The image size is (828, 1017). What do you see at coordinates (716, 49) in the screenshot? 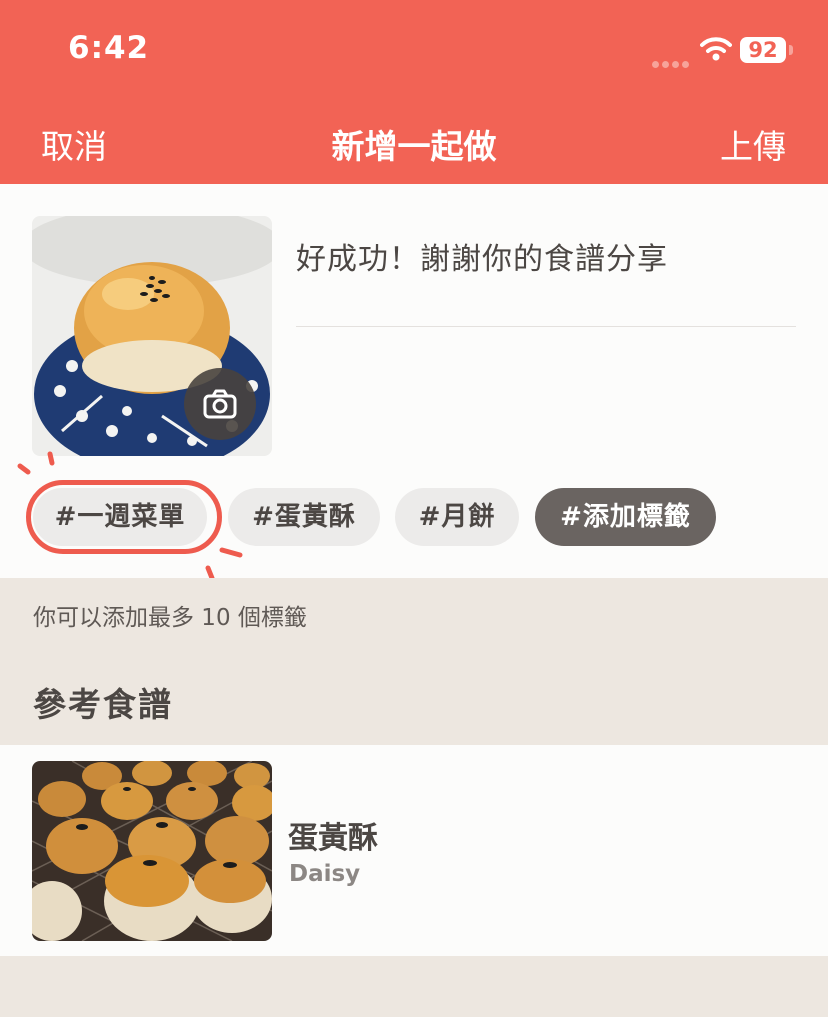
I see `wifi-icon` at bounding box center [716, 49].